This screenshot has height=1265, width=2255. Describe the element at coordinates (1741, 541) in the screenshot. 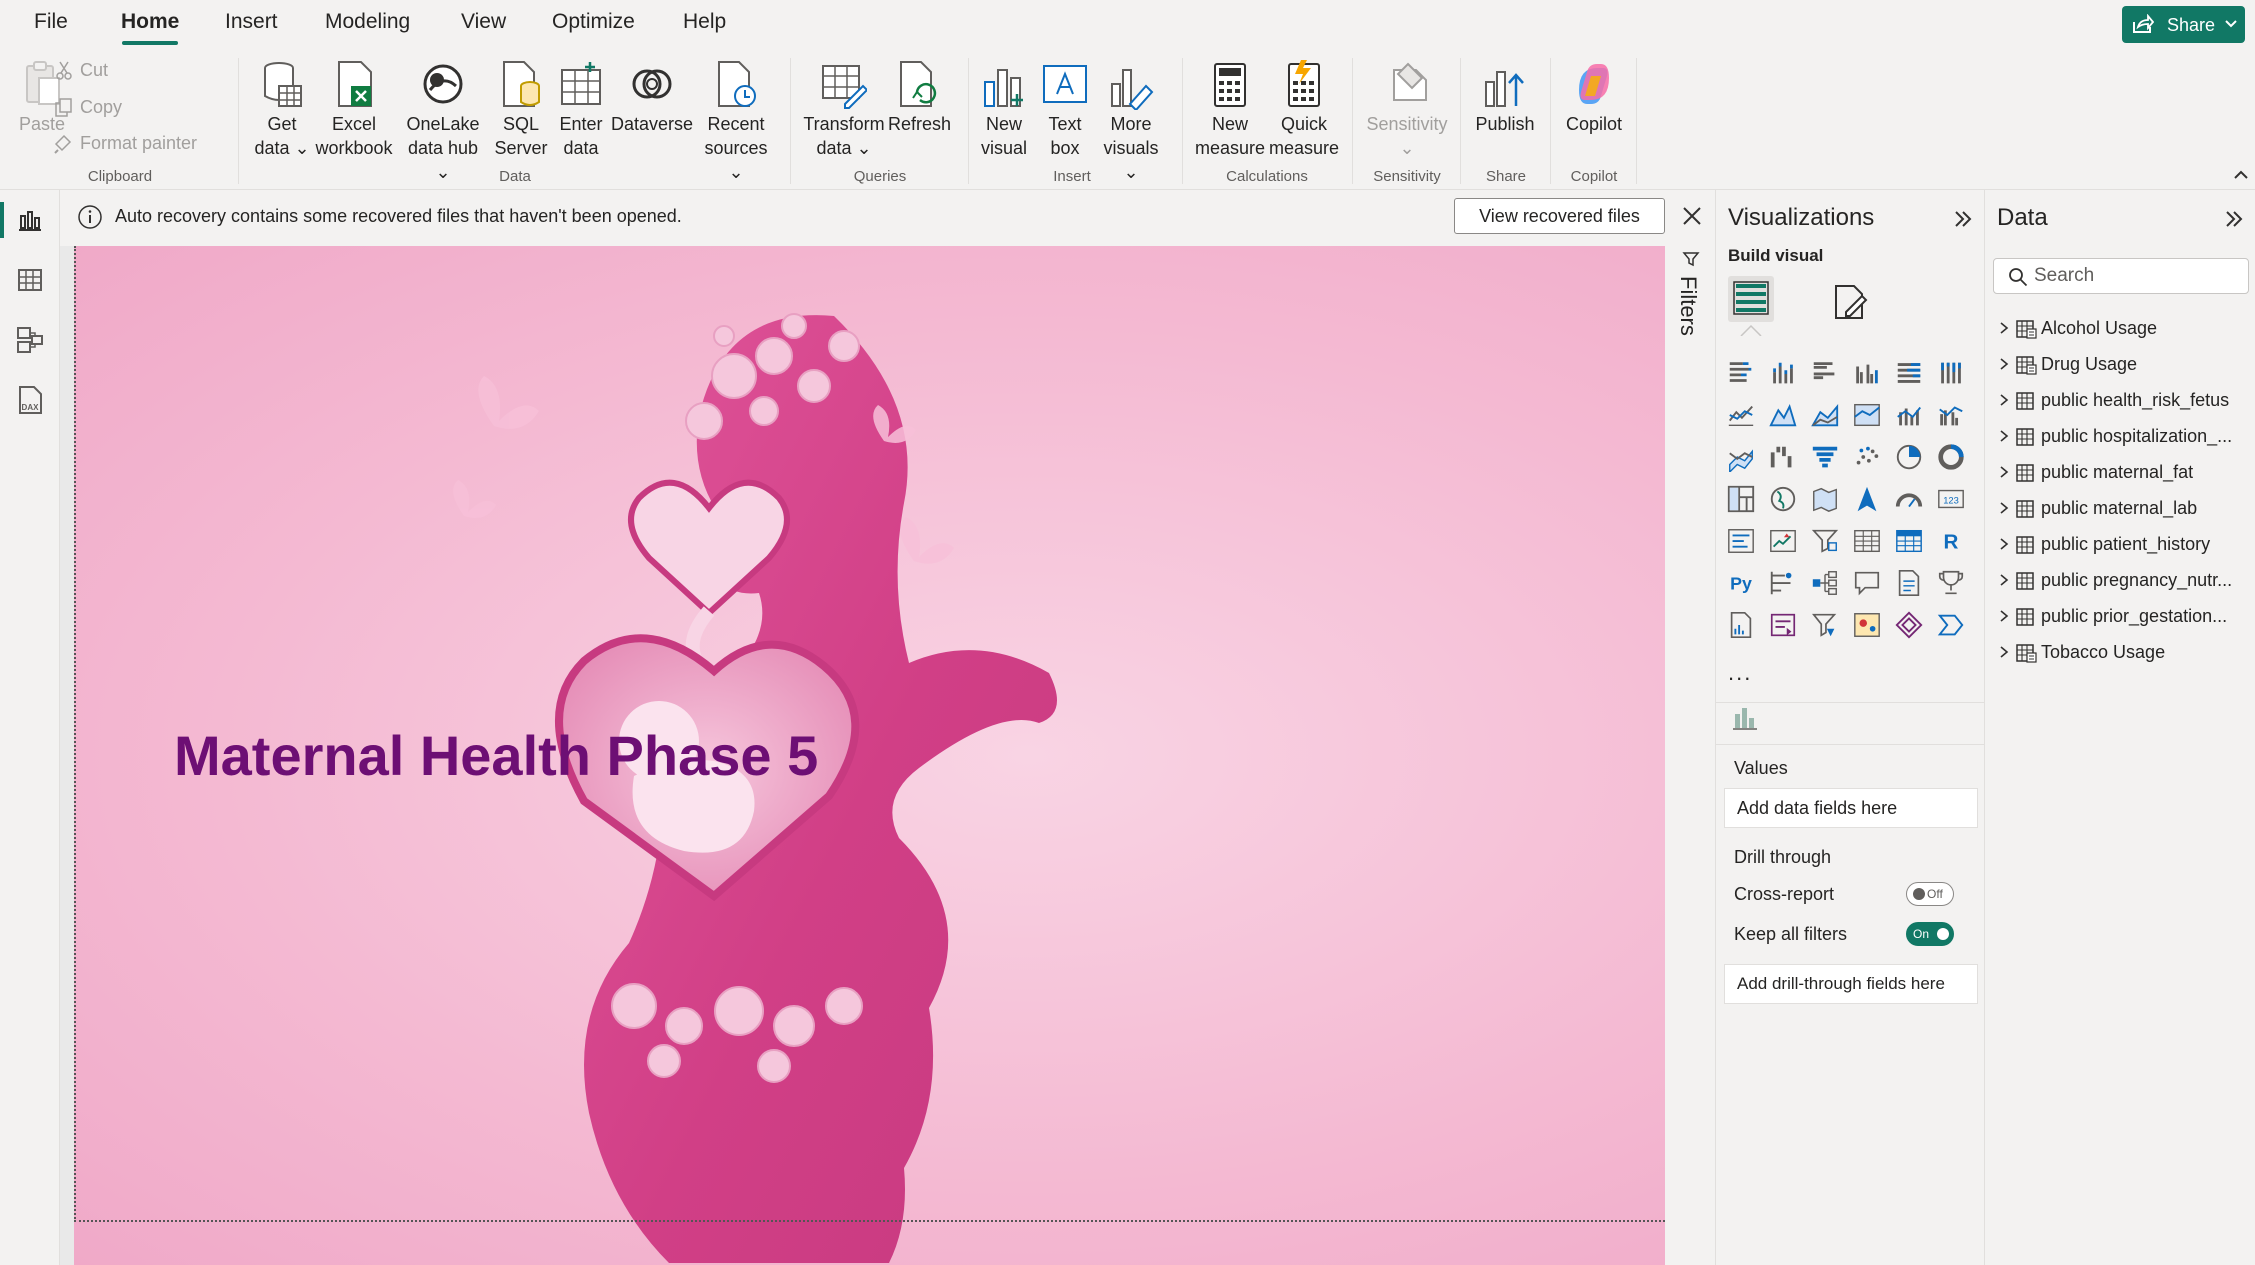

I see `multi-row-card-icon` at that location.